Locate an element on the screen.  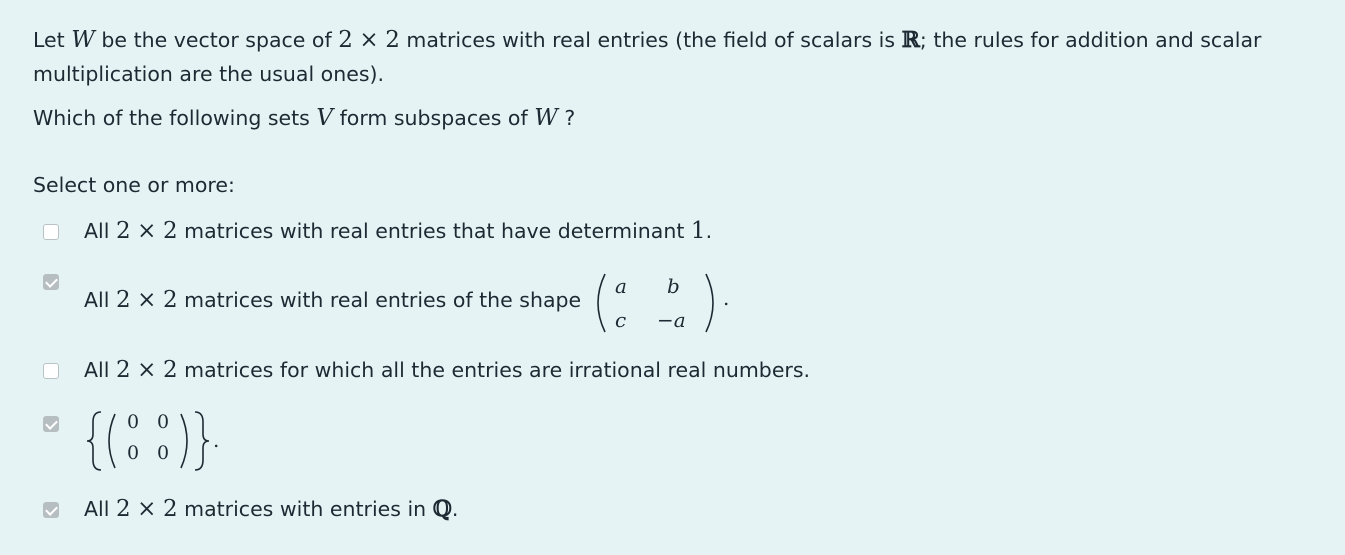
matrix-entry: a is located at coordinates (621, 286).